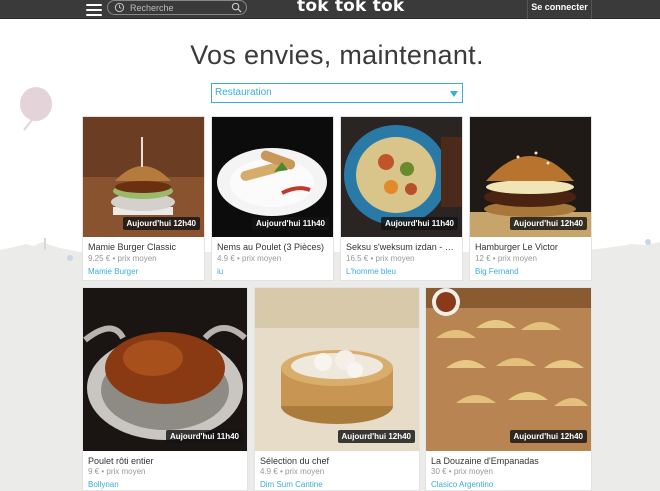  What do you see at coordinates (119, 7) in the screenshot?
I see `location-icon` at bounding box center [119, 7].